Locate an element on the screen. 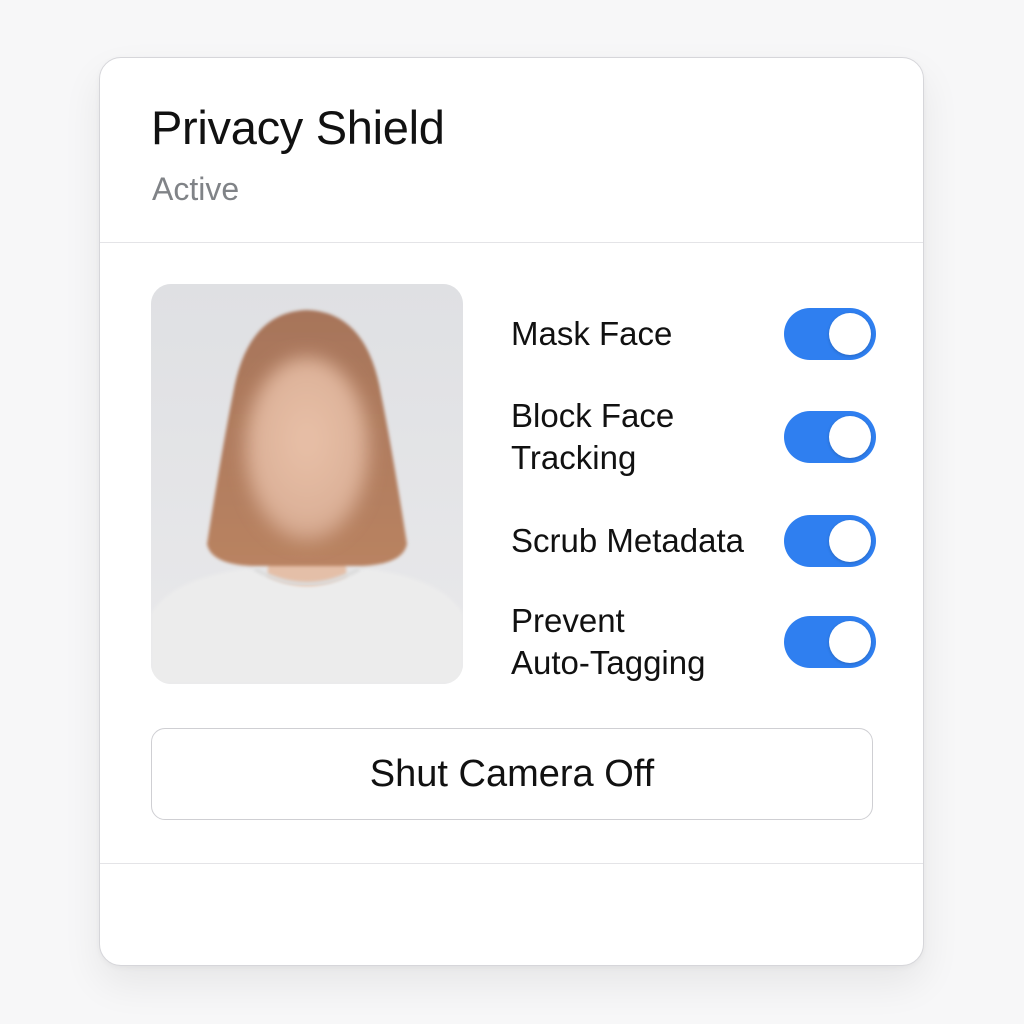 The width and height of the screenshot is (1024, 1024). blurred-portrait-image is located at coordinates (307, 484).